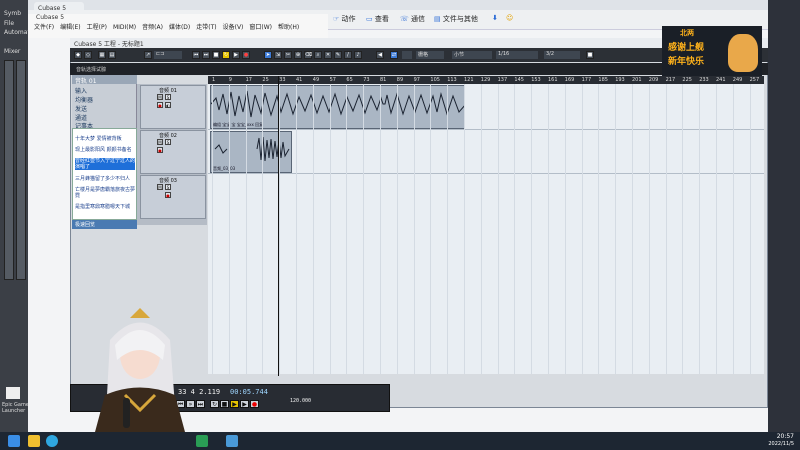 The width and height of the screenshot is (800, 450). Describe the element at coordinates (9, 23) in the screenshot. I see `left-app-file: File` at that location.